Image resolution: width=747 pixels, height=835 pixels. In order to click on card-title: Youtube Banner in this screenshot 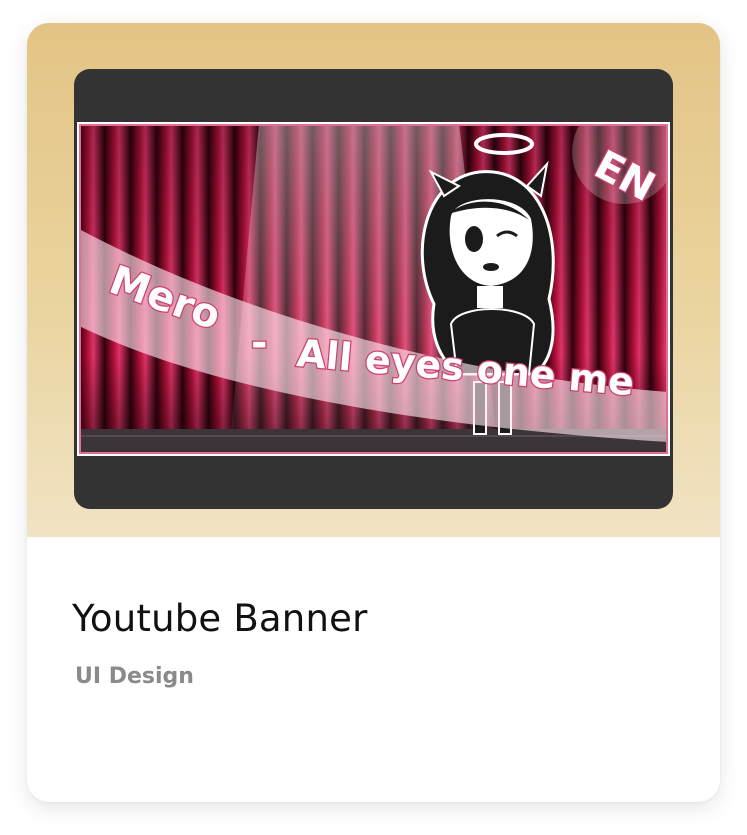, I will do `click(219, 618)`.